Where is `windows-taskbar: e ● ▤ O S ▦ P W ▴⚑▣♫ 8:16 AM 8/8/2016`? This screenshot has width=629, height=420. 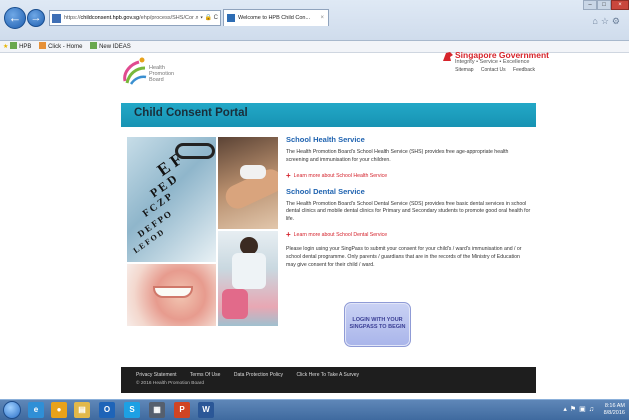 windows-taskbar: e ● ▤ O S ▦ P W ▴⚑▣♫ 8:16 AM 8/8/2016 is located at coordinates (314, 409).